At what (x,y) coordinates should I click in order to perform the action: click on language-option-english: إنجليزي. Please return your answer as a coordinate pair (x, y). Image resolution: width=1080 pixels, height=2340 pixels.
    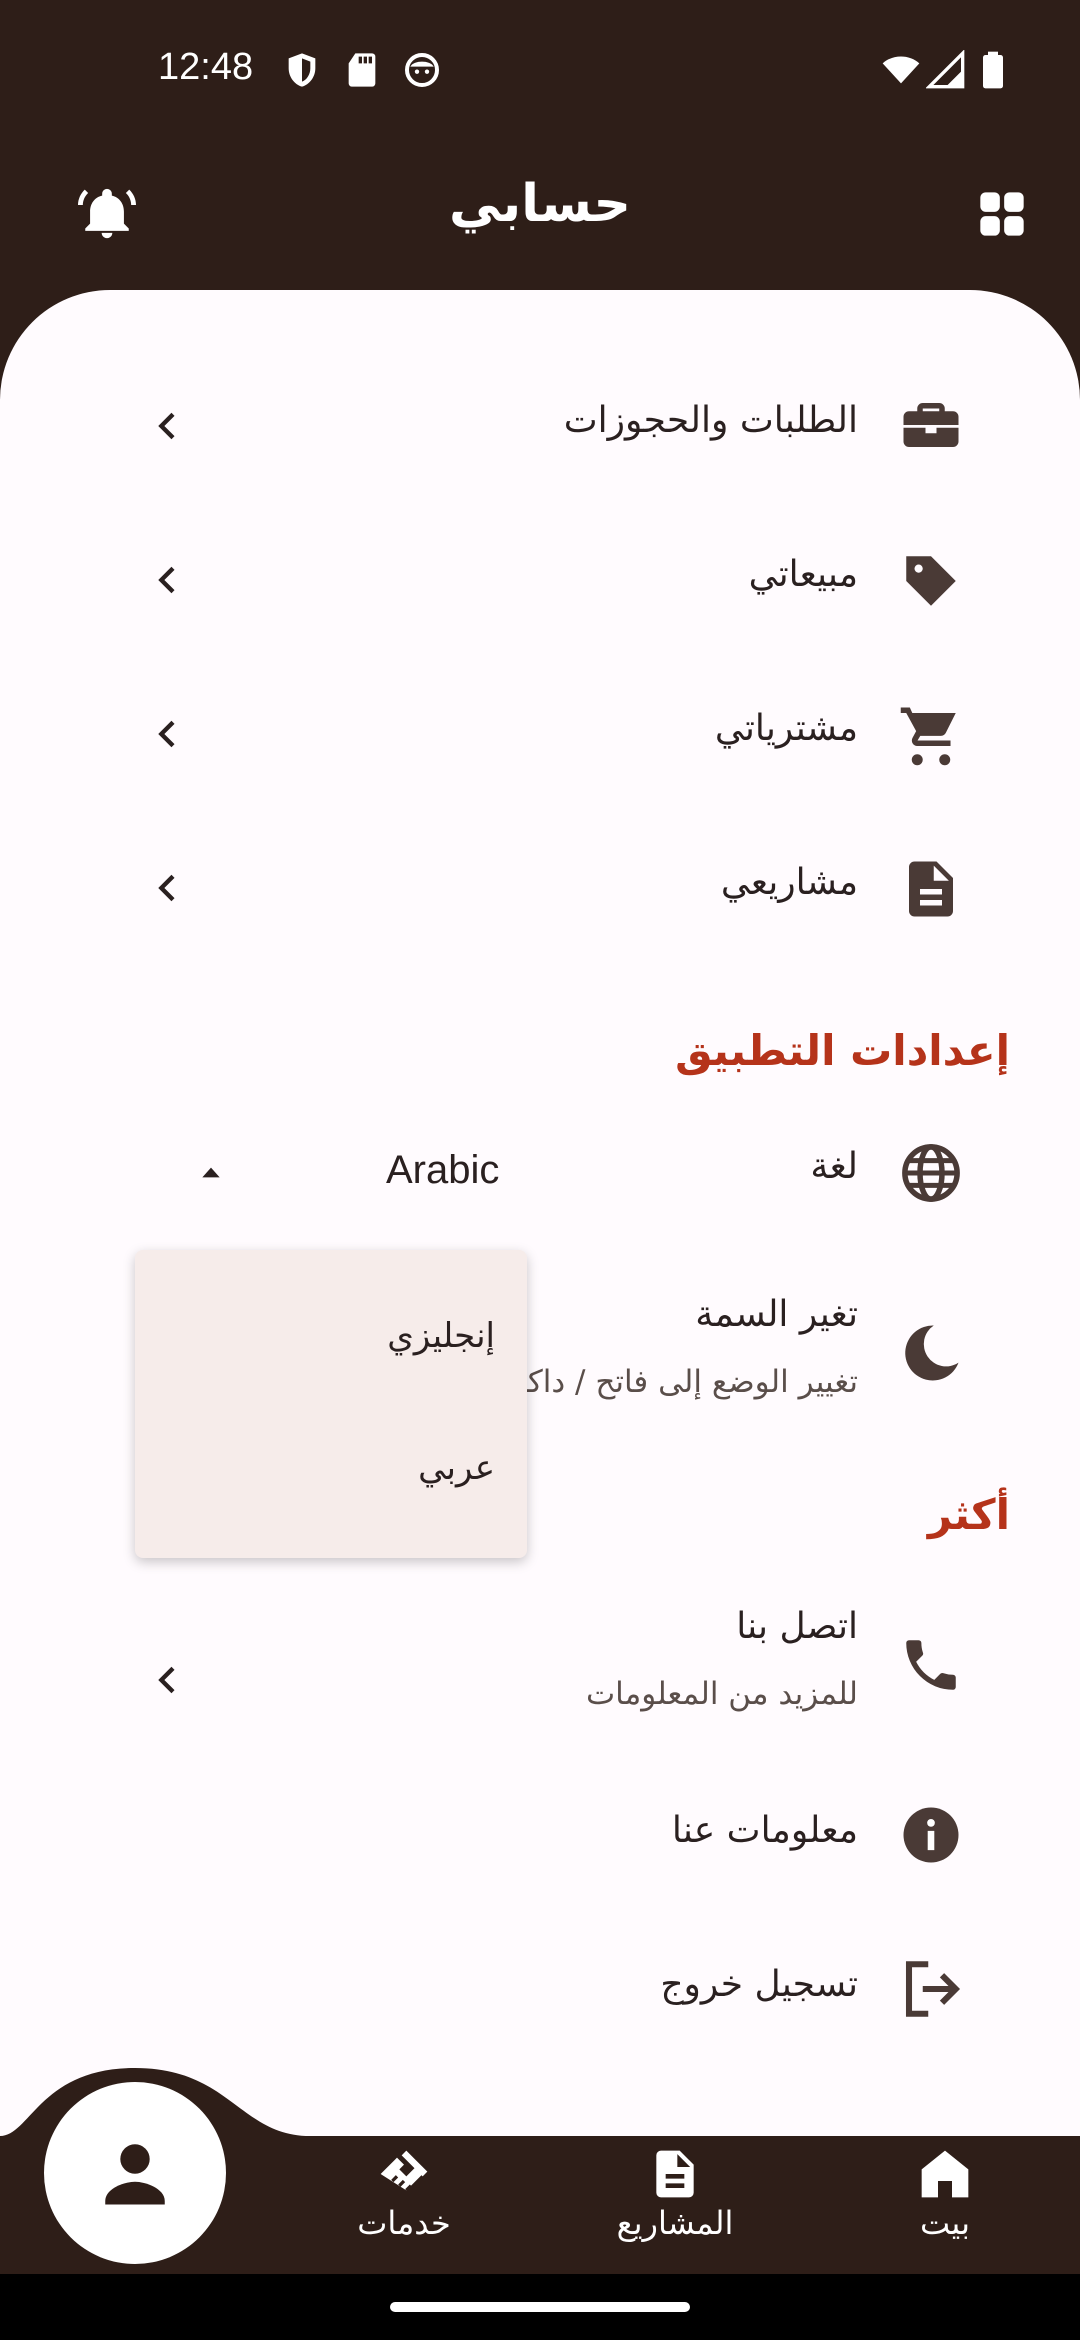
    Looking at the image, I should click on (441, 1336).